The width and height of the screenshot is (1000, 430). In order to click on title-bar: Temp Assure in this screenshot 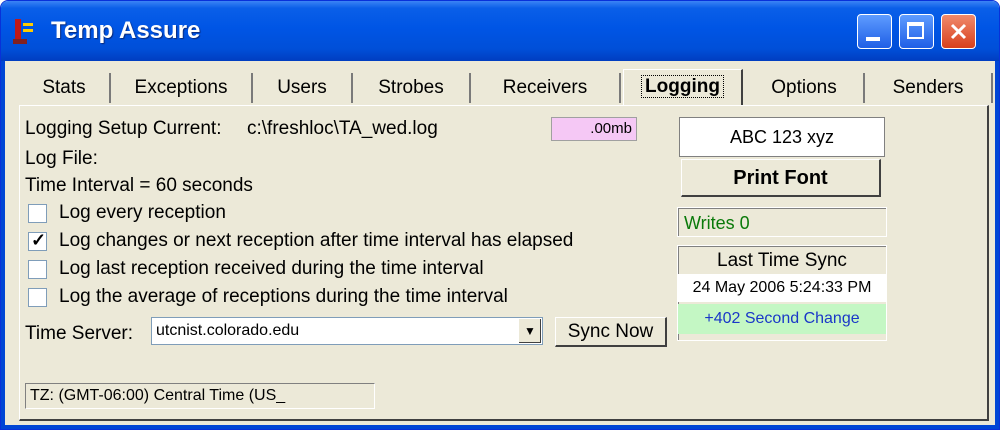, I will do `click(500, 31)`.